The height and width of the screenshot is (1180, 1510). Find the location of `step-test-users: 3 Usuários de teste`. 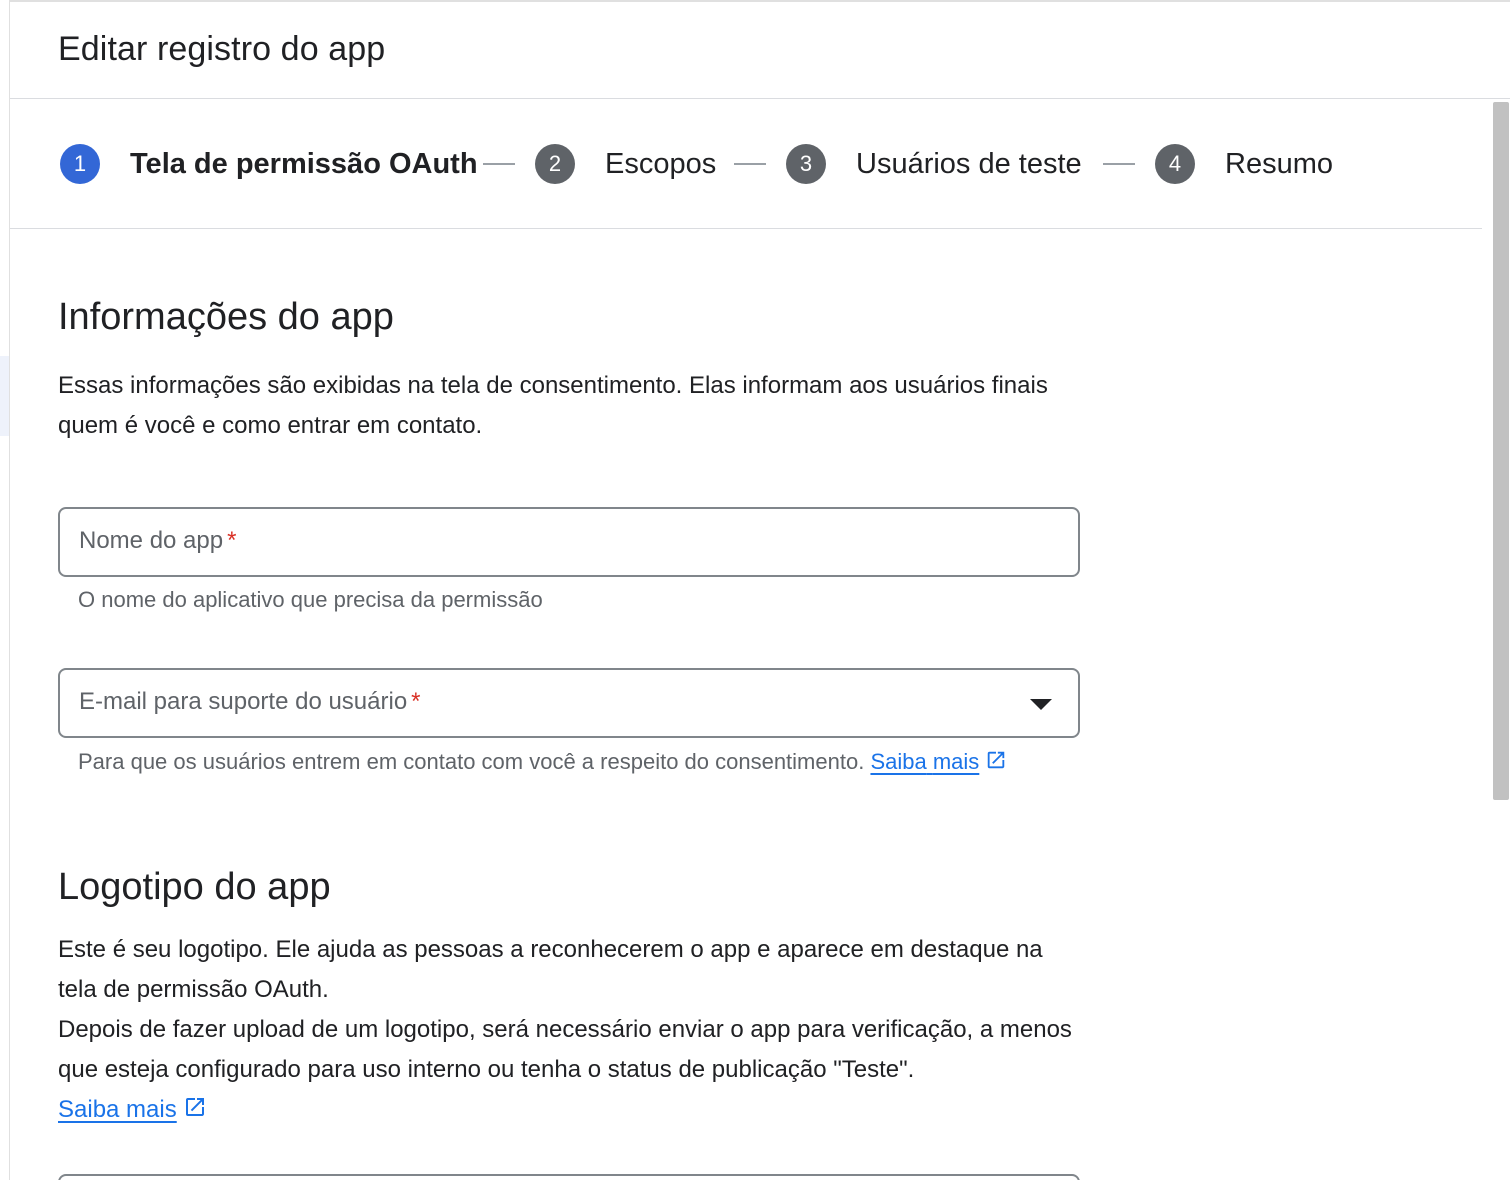

step-test-users: 3 Usuários de teste is located at coordinates (934, 164).